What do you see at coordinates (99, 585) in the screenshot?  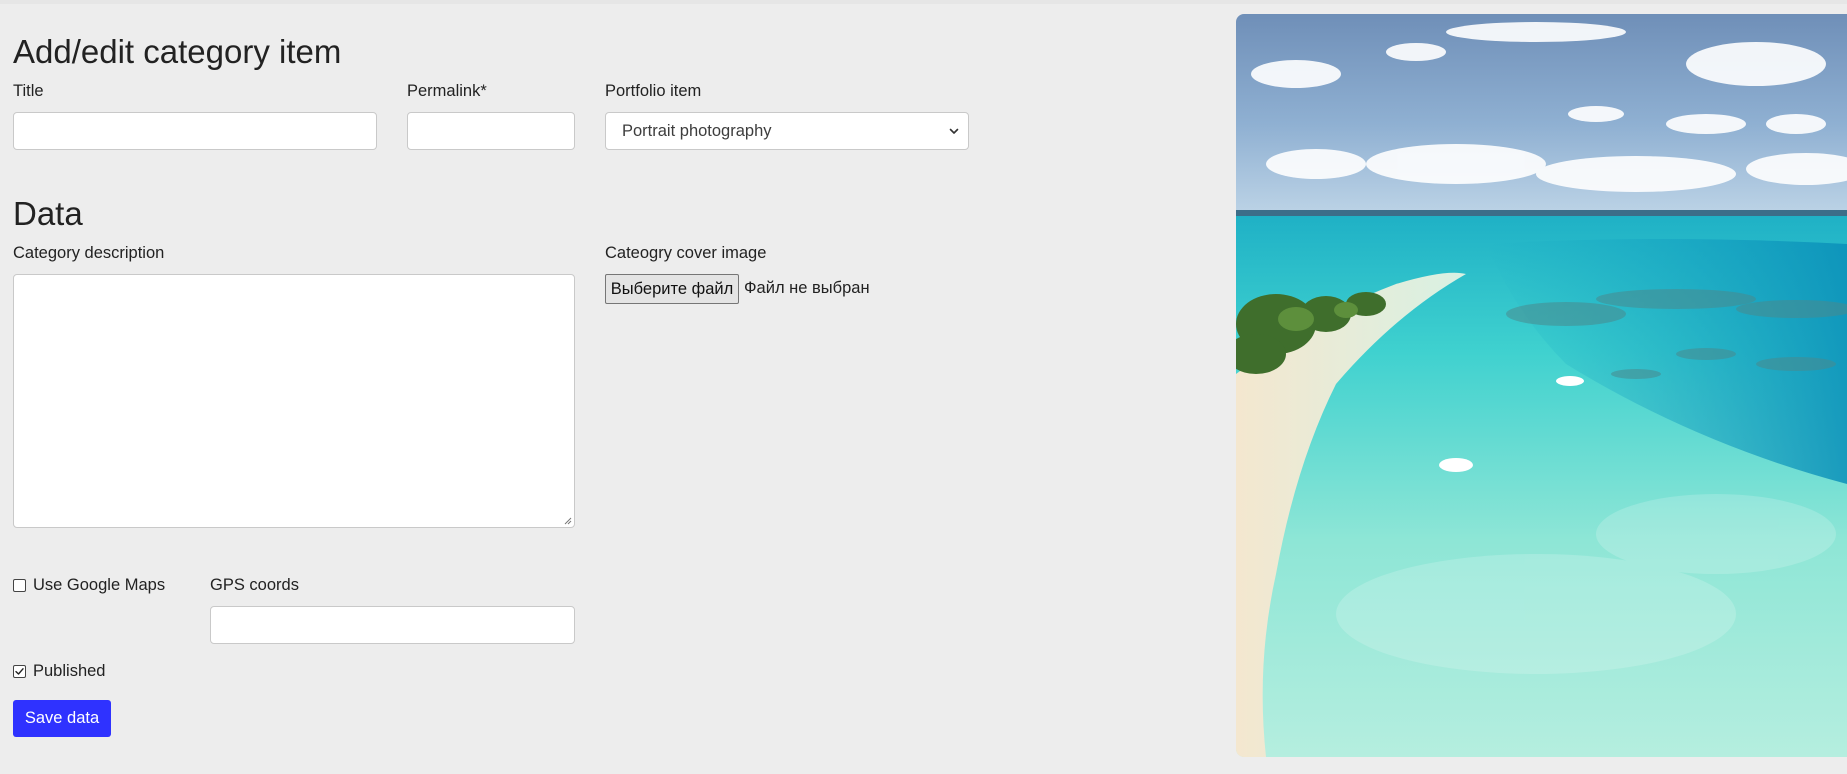 I see `use-google-maps-label: Use Google Maps` at bounding box center [99, 585].